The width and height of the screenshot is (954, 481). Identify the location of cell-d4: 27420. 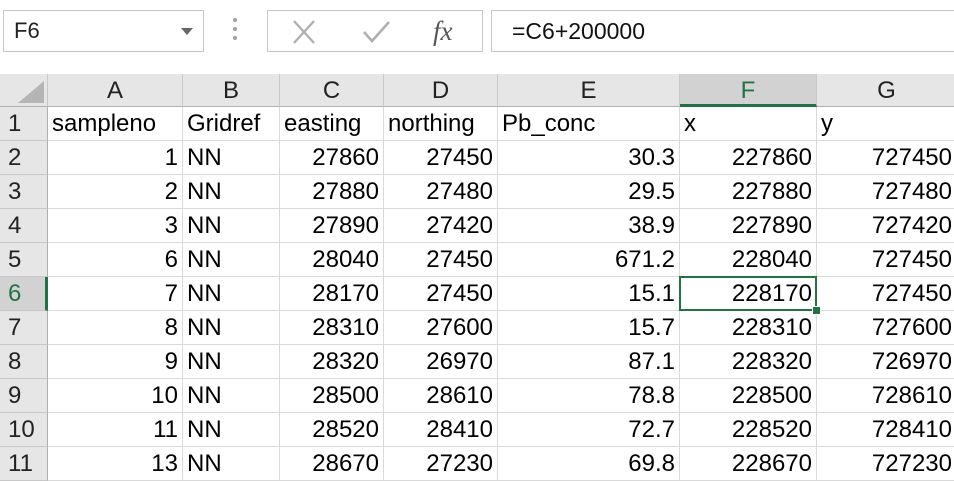
(441, 226).